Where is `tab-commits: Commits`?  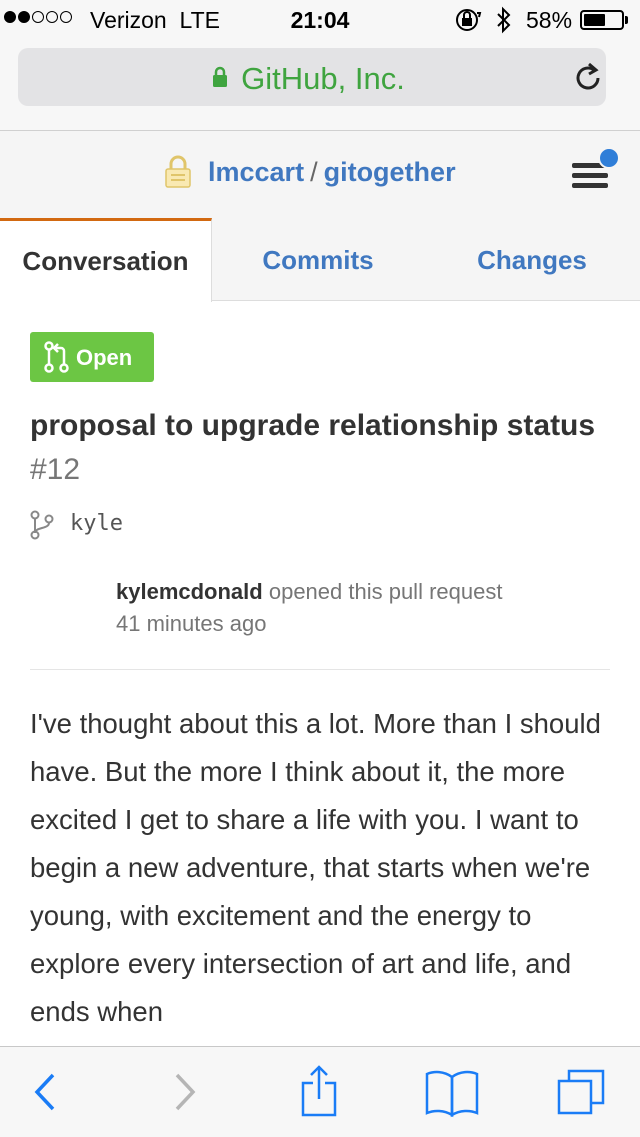 tab-commits: Commits is located at coordinates (318, 259).